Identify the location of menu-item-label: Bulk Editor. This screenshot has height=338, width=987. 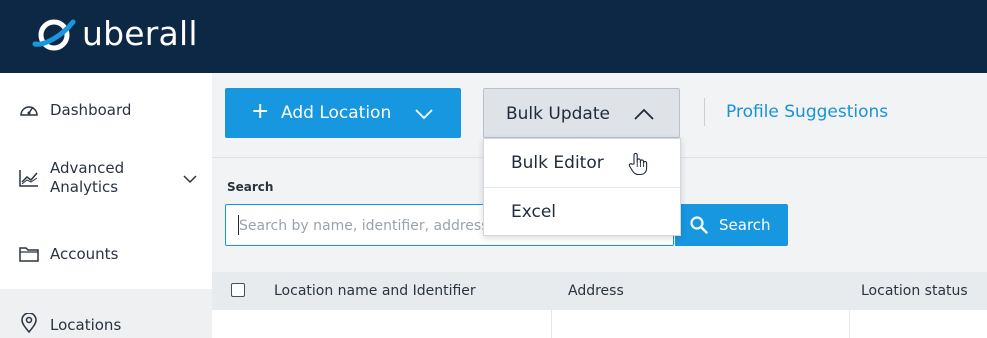
(557, 163).